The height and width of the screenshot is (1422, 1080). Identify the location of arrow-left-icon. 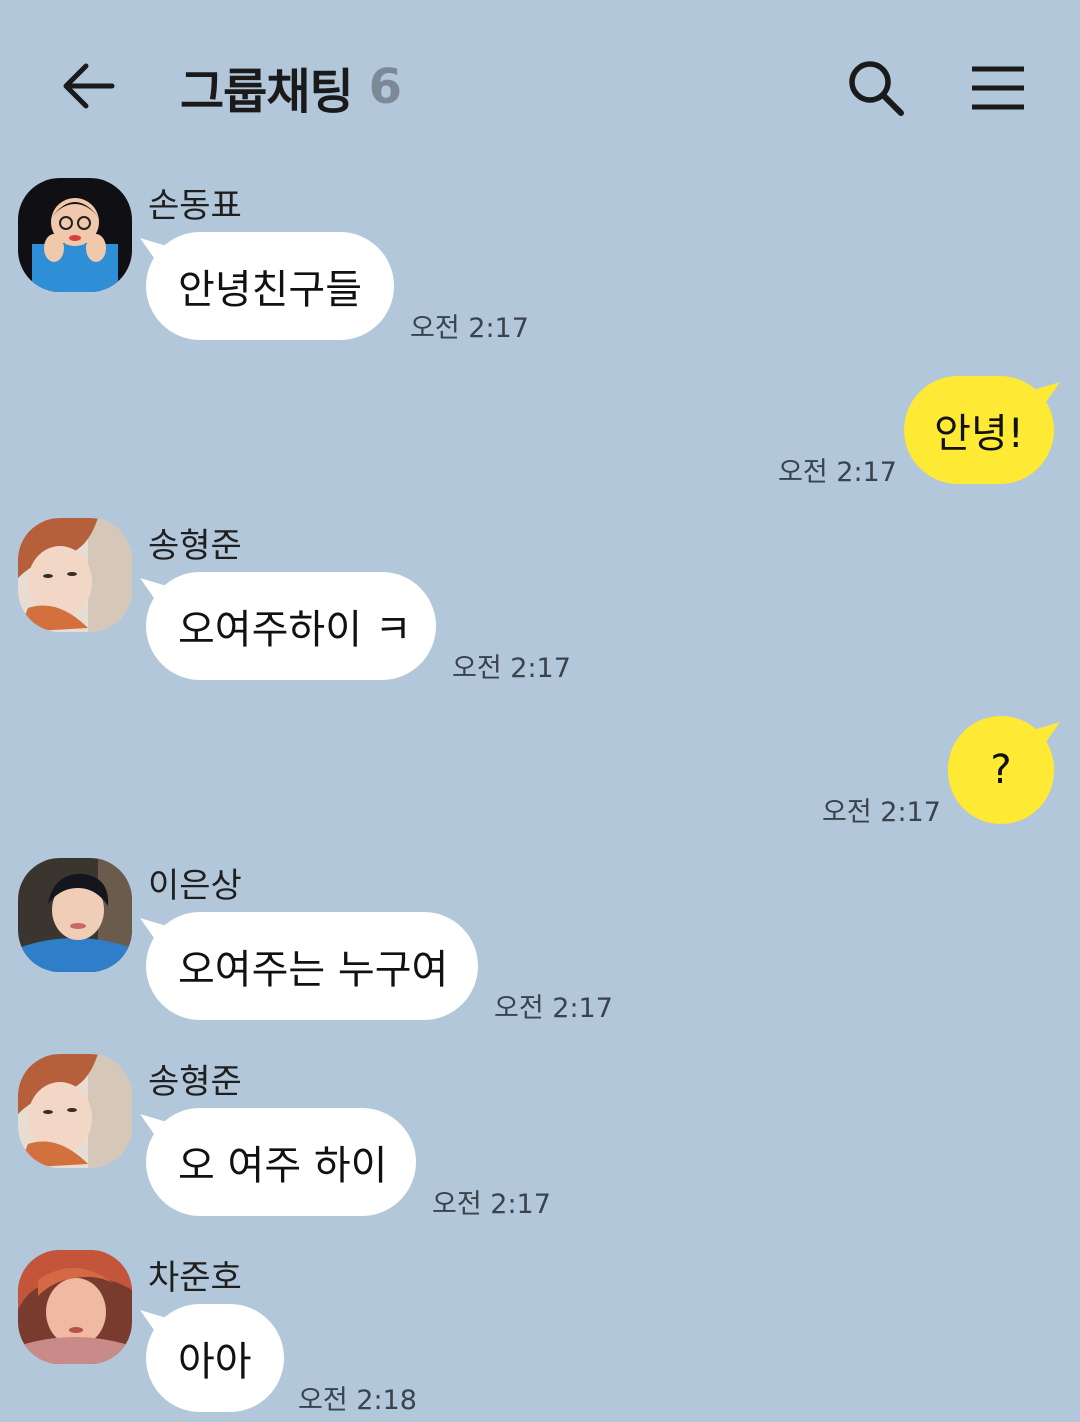
(89, 86).